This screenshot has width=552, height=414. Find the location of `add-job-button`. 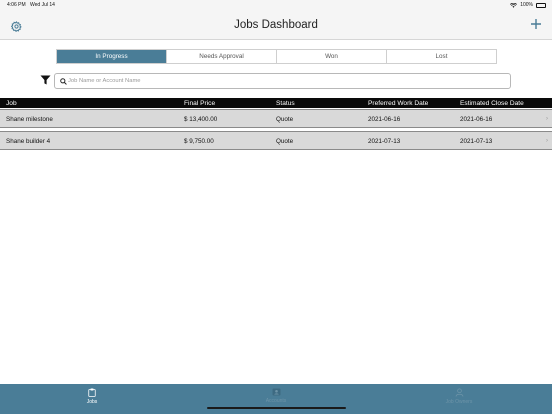

add-job-button is located at coordinates (536, 25).